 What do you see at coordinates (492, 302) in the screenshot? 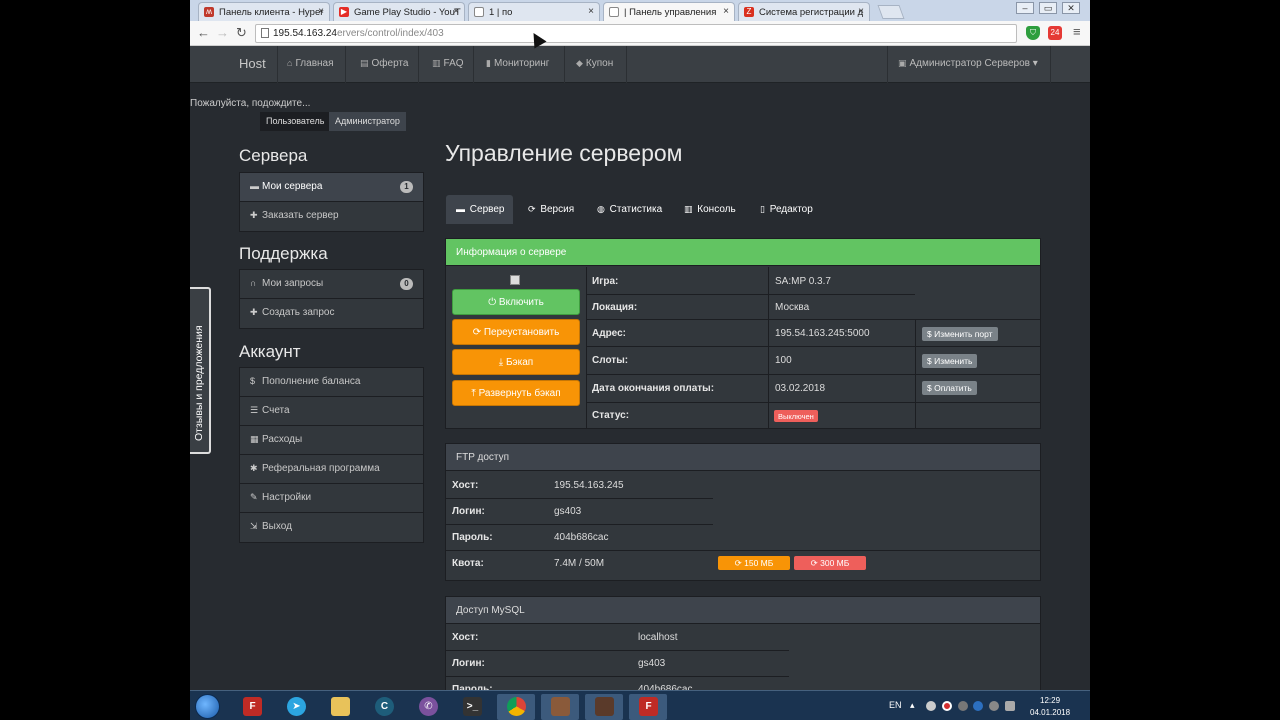
I see `power-icon: ⏻` at bounding box center [492, 302].